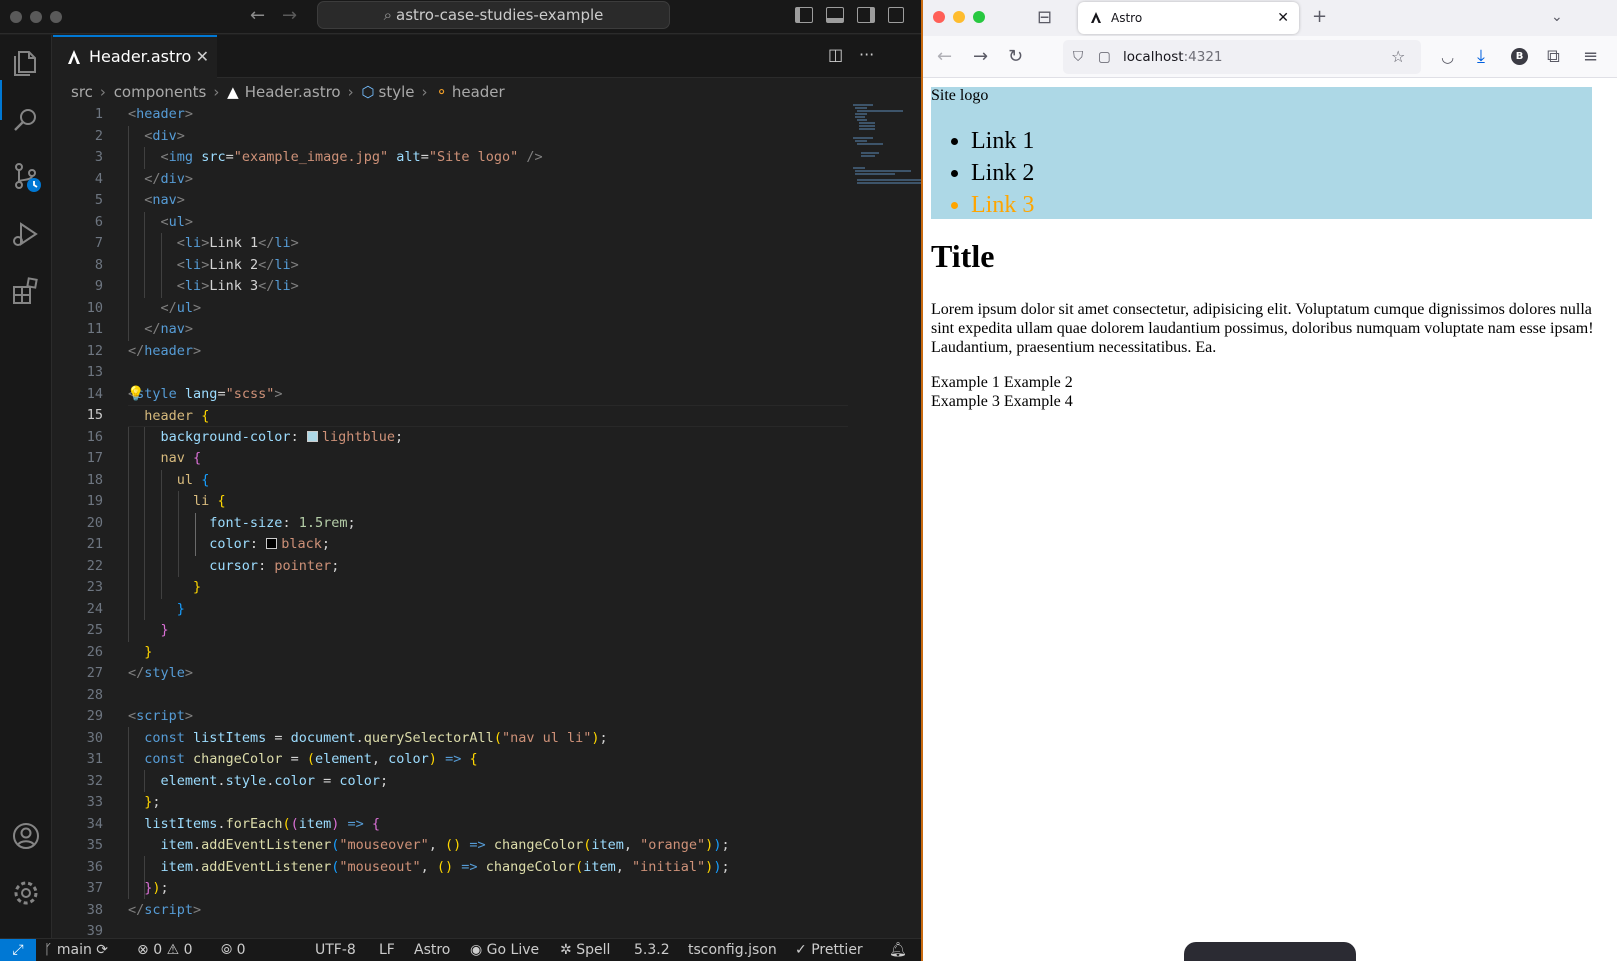  I want to click on breadcrumb-file: Header.astro, so click(293, 92).